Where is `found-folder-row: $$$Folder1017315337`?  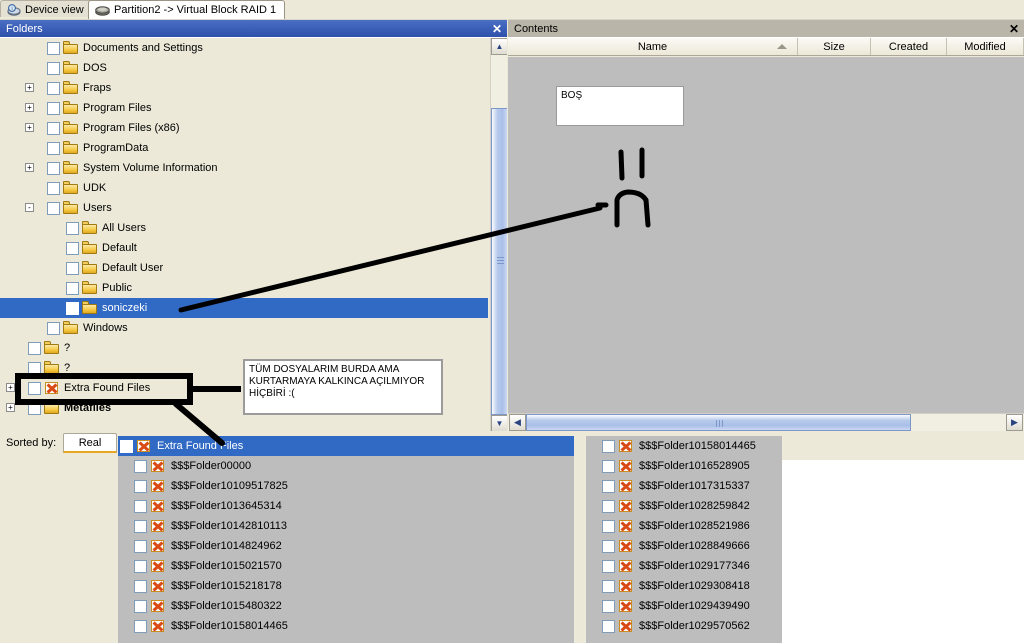
found-folder-row: $$$Folder1017315337 is located at coordinates (684, 486).